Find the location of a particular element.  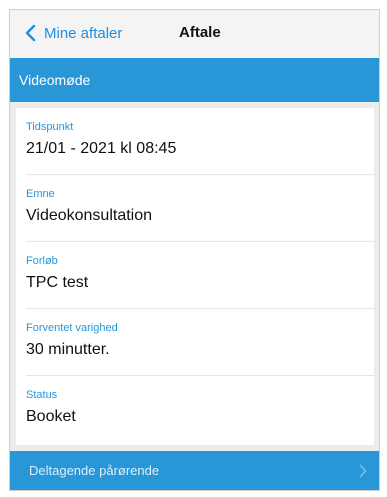

chevron-right-icon is located at coordinates (363, 471).